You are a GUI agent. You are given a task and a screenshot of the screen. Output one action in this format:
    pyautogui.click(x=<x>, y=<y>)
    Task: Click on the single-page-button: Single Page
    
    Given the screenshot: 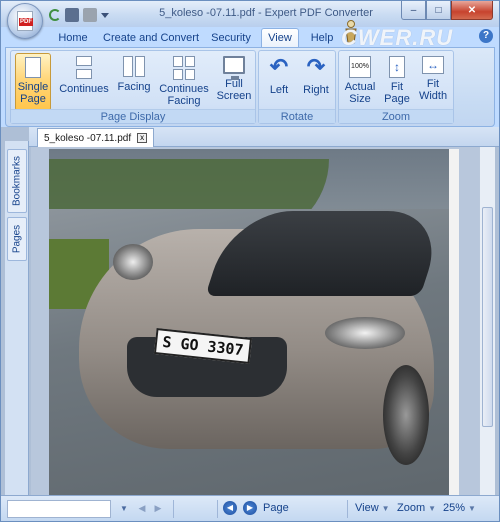 What is the action you would take?
    pyautogui.click(x=33, y=82)
    